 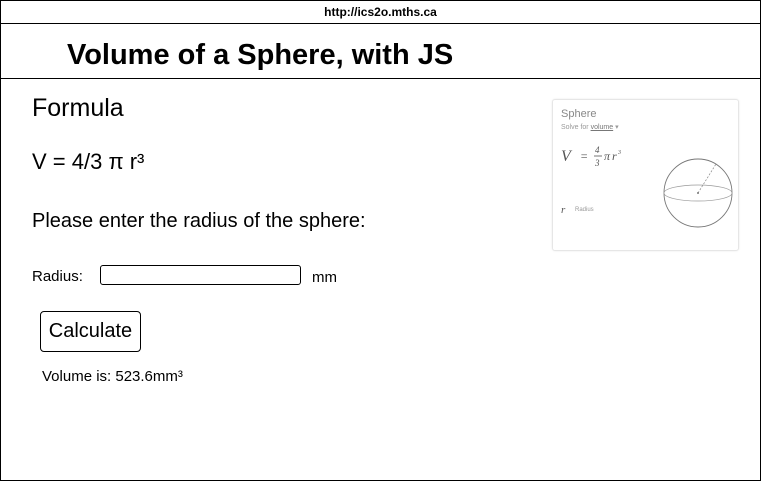 I want to click on solve-for-dropdown: volume, so click(x=602, y=127).